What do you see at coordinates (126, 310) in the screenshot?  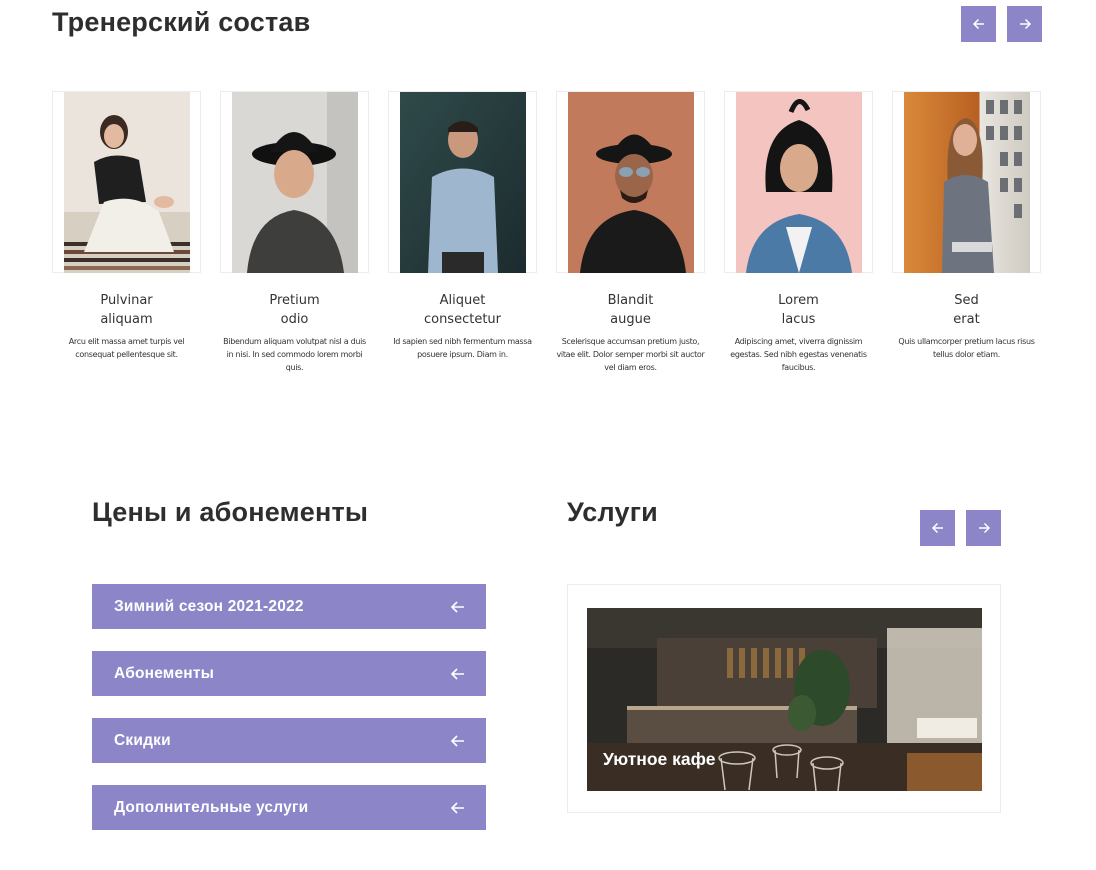 I see `trainer-name: Pulvinar aliquam` at bounding box center [126, 310].